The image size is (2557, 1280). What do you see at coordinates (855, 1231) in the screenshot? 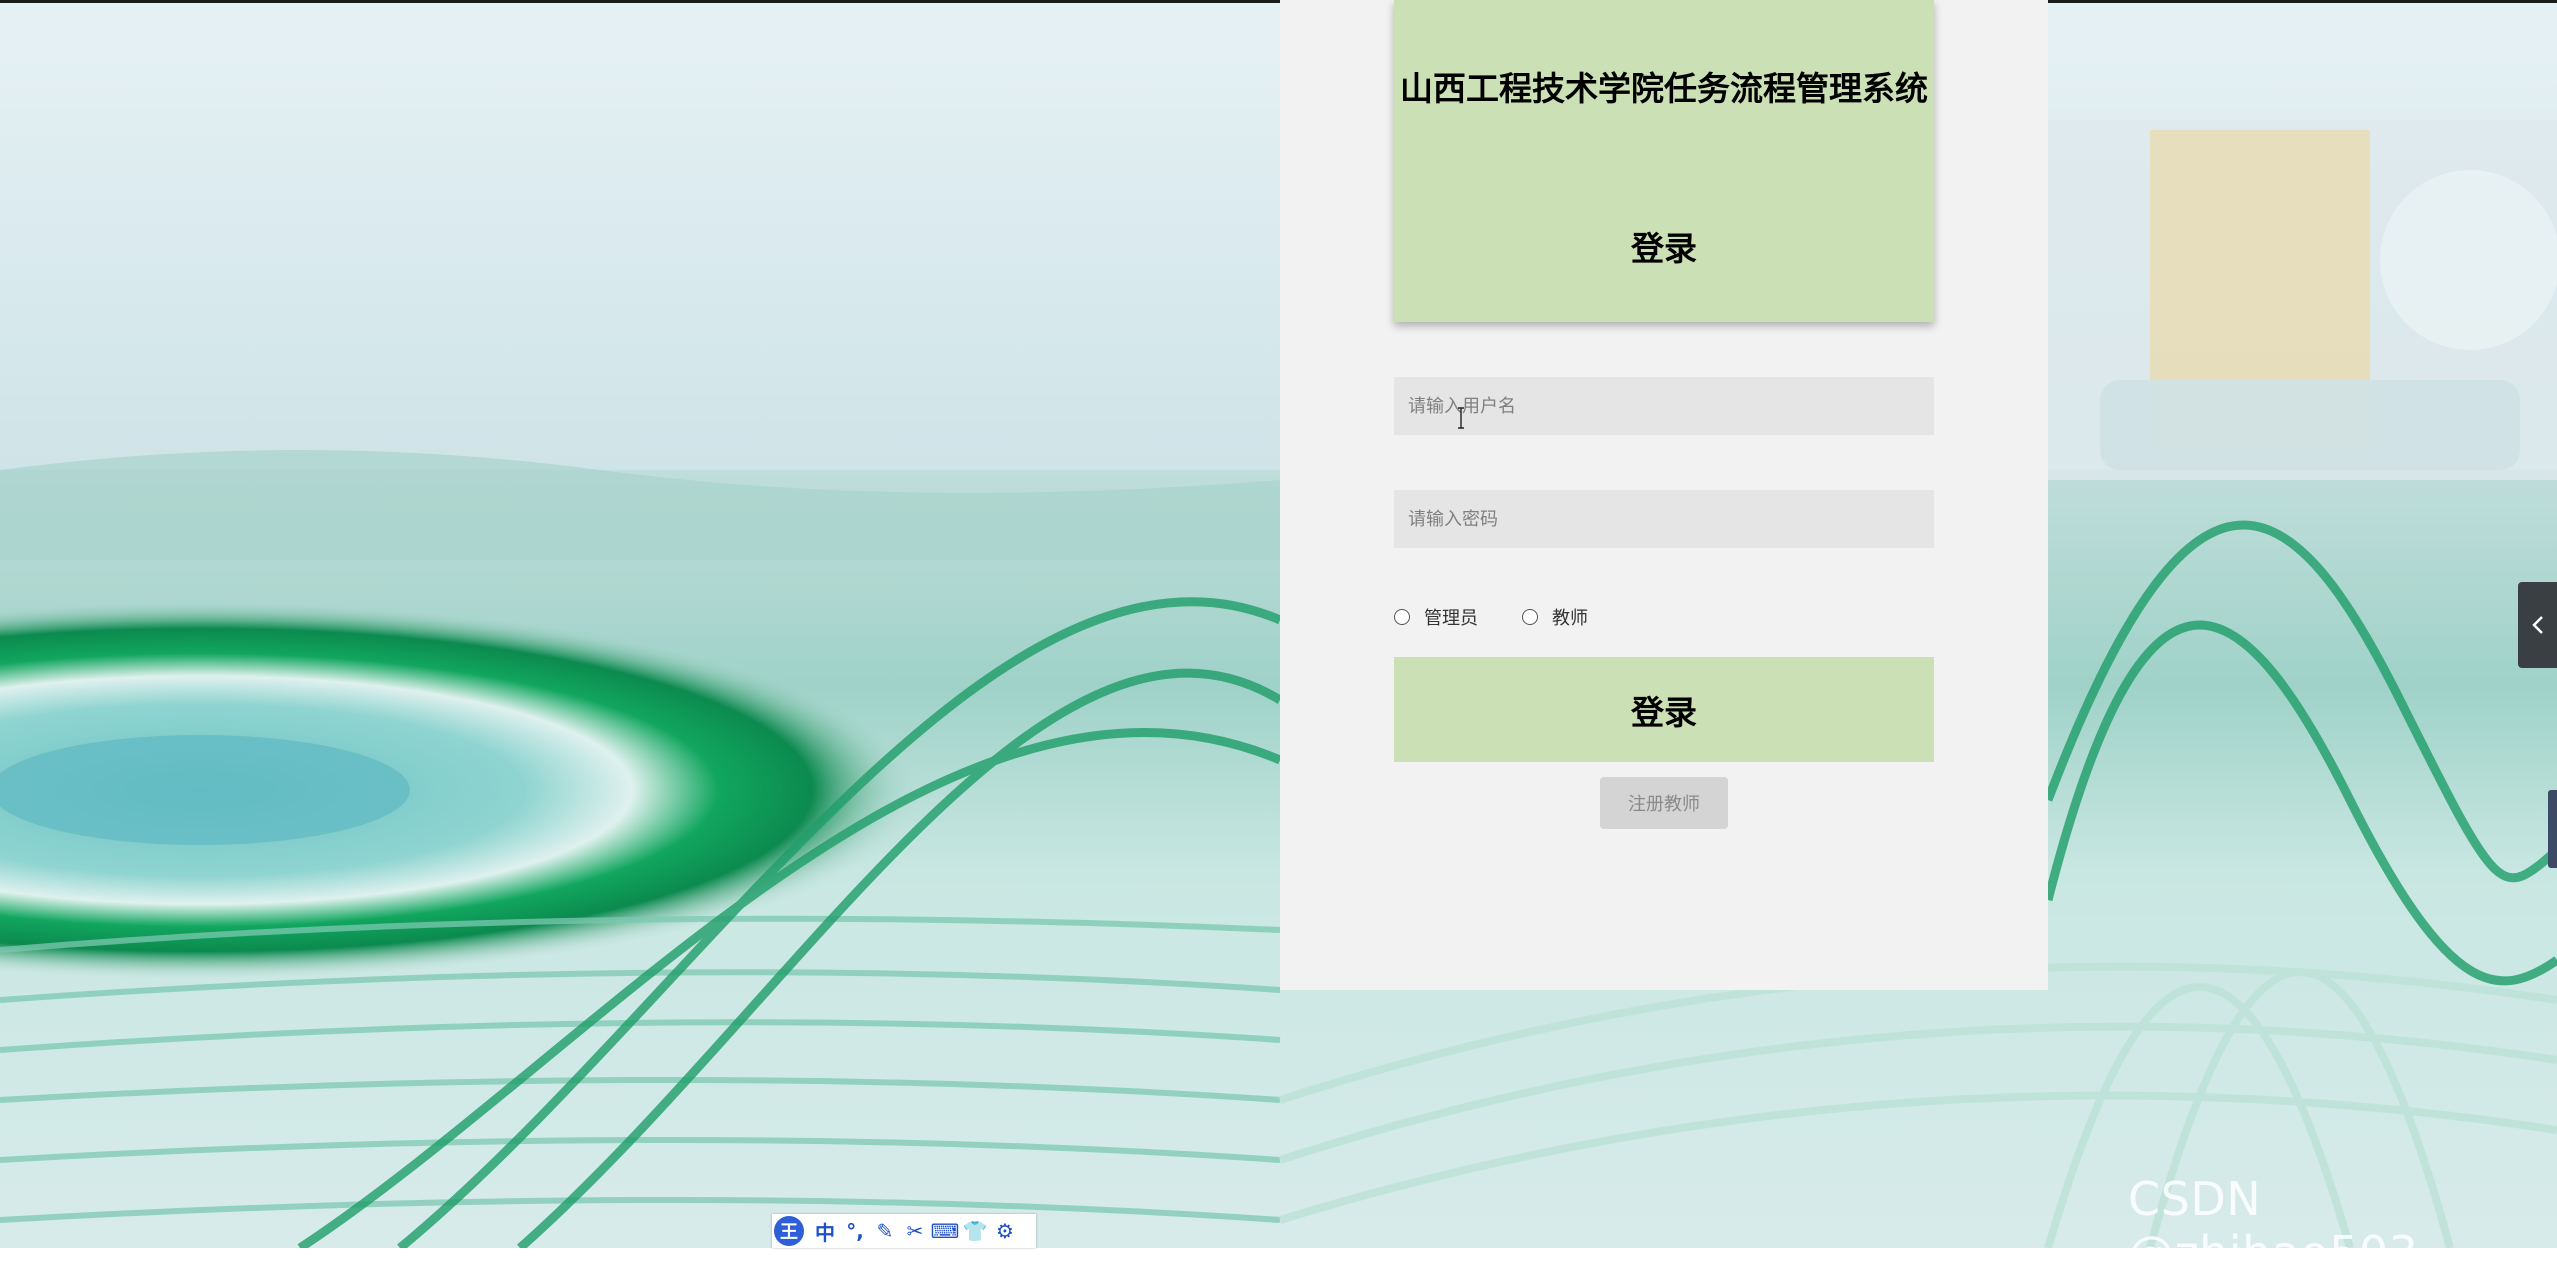
I see `ime-punctuation-icon: °,` at bounding box center [855, 1231].